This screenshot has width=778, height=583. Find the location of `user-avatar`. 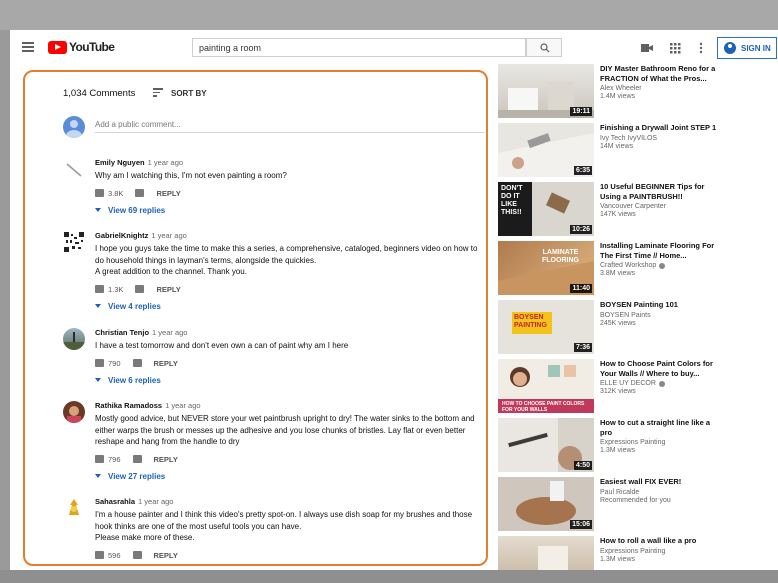

user-avatar is located at coordinates (74, 127).